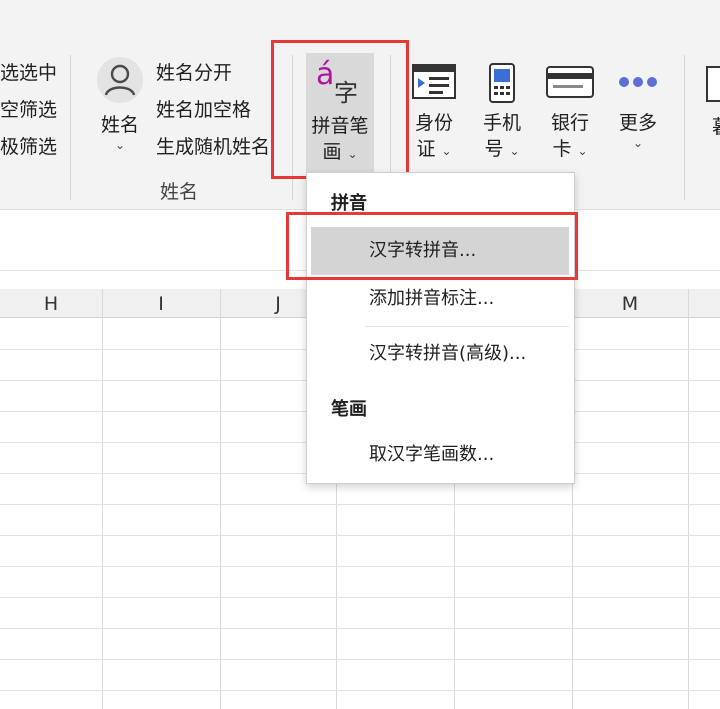  Describe the element at coordinates (432, 246) in the screenshot. I see `highlight-box-menu-item` at that location.